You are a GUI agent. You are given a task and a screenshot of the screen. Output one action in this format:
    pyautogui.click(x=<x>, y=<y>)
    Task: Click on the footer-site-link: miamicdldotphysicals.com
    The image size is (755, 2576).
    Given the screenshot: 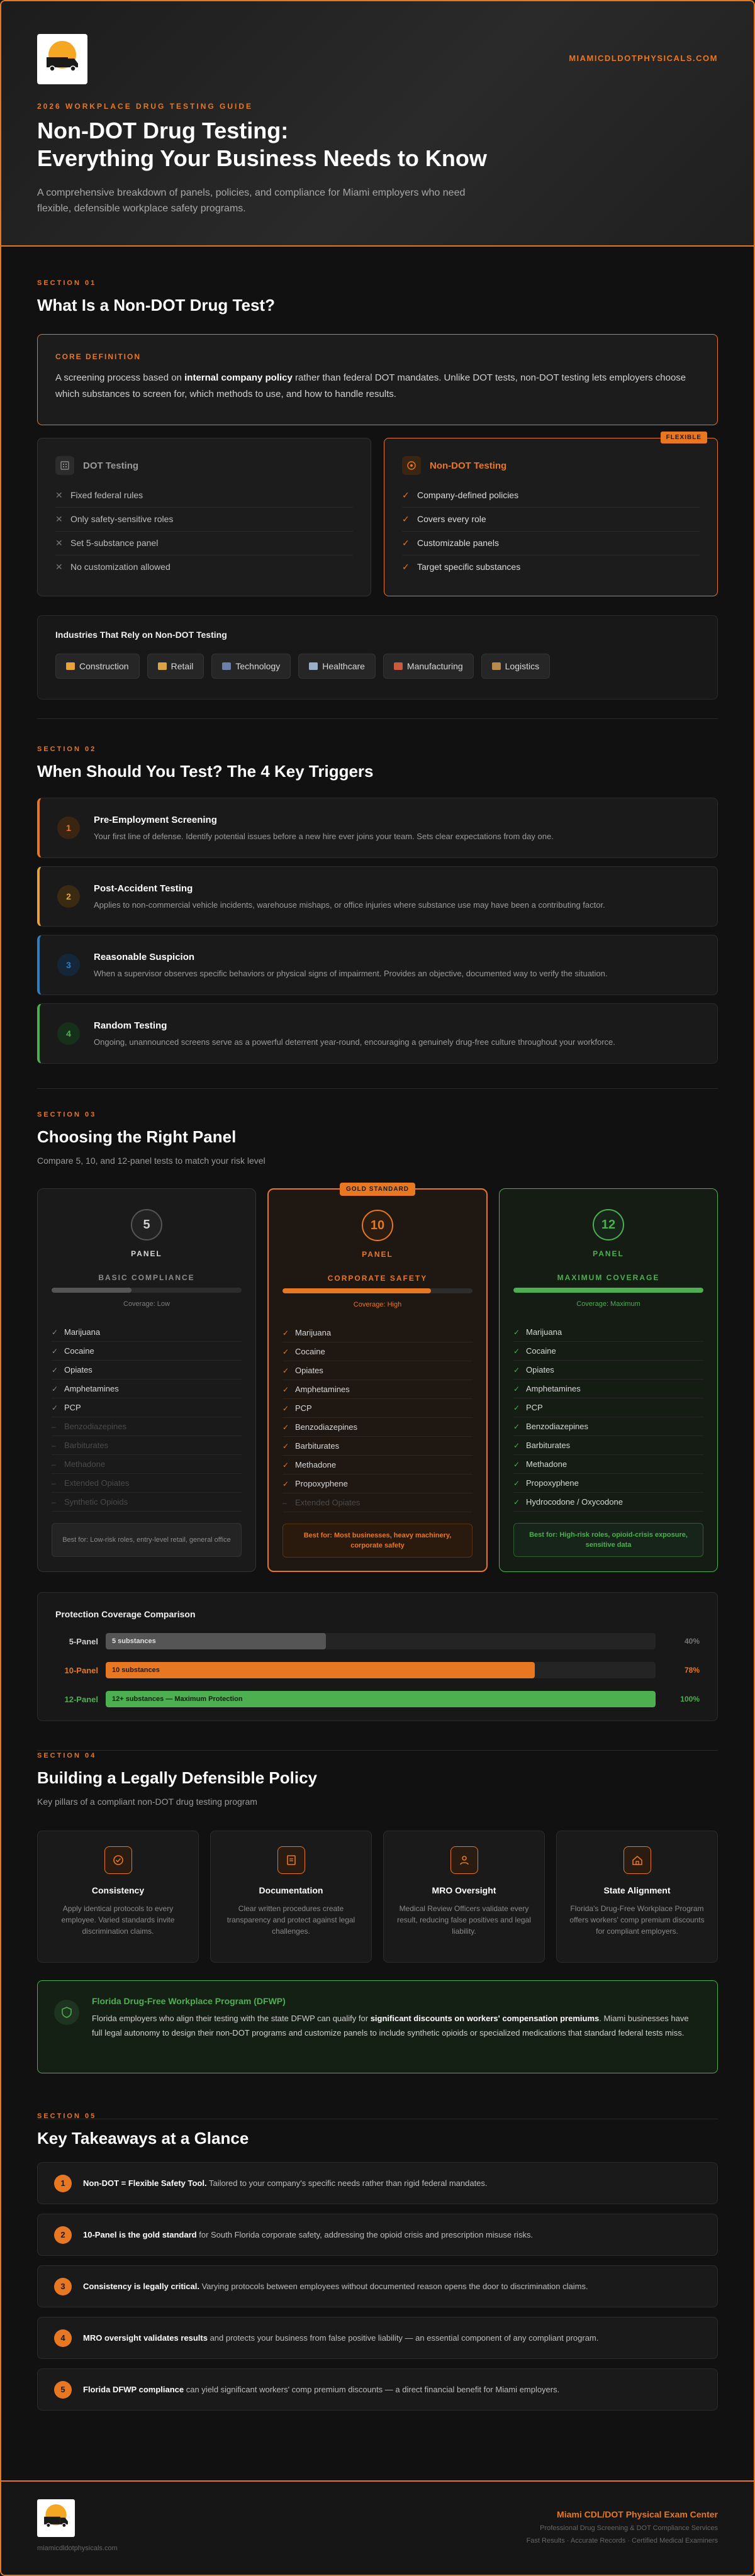 What is the action you would take?
    pyautogui.click(x=77, y=2548)
    